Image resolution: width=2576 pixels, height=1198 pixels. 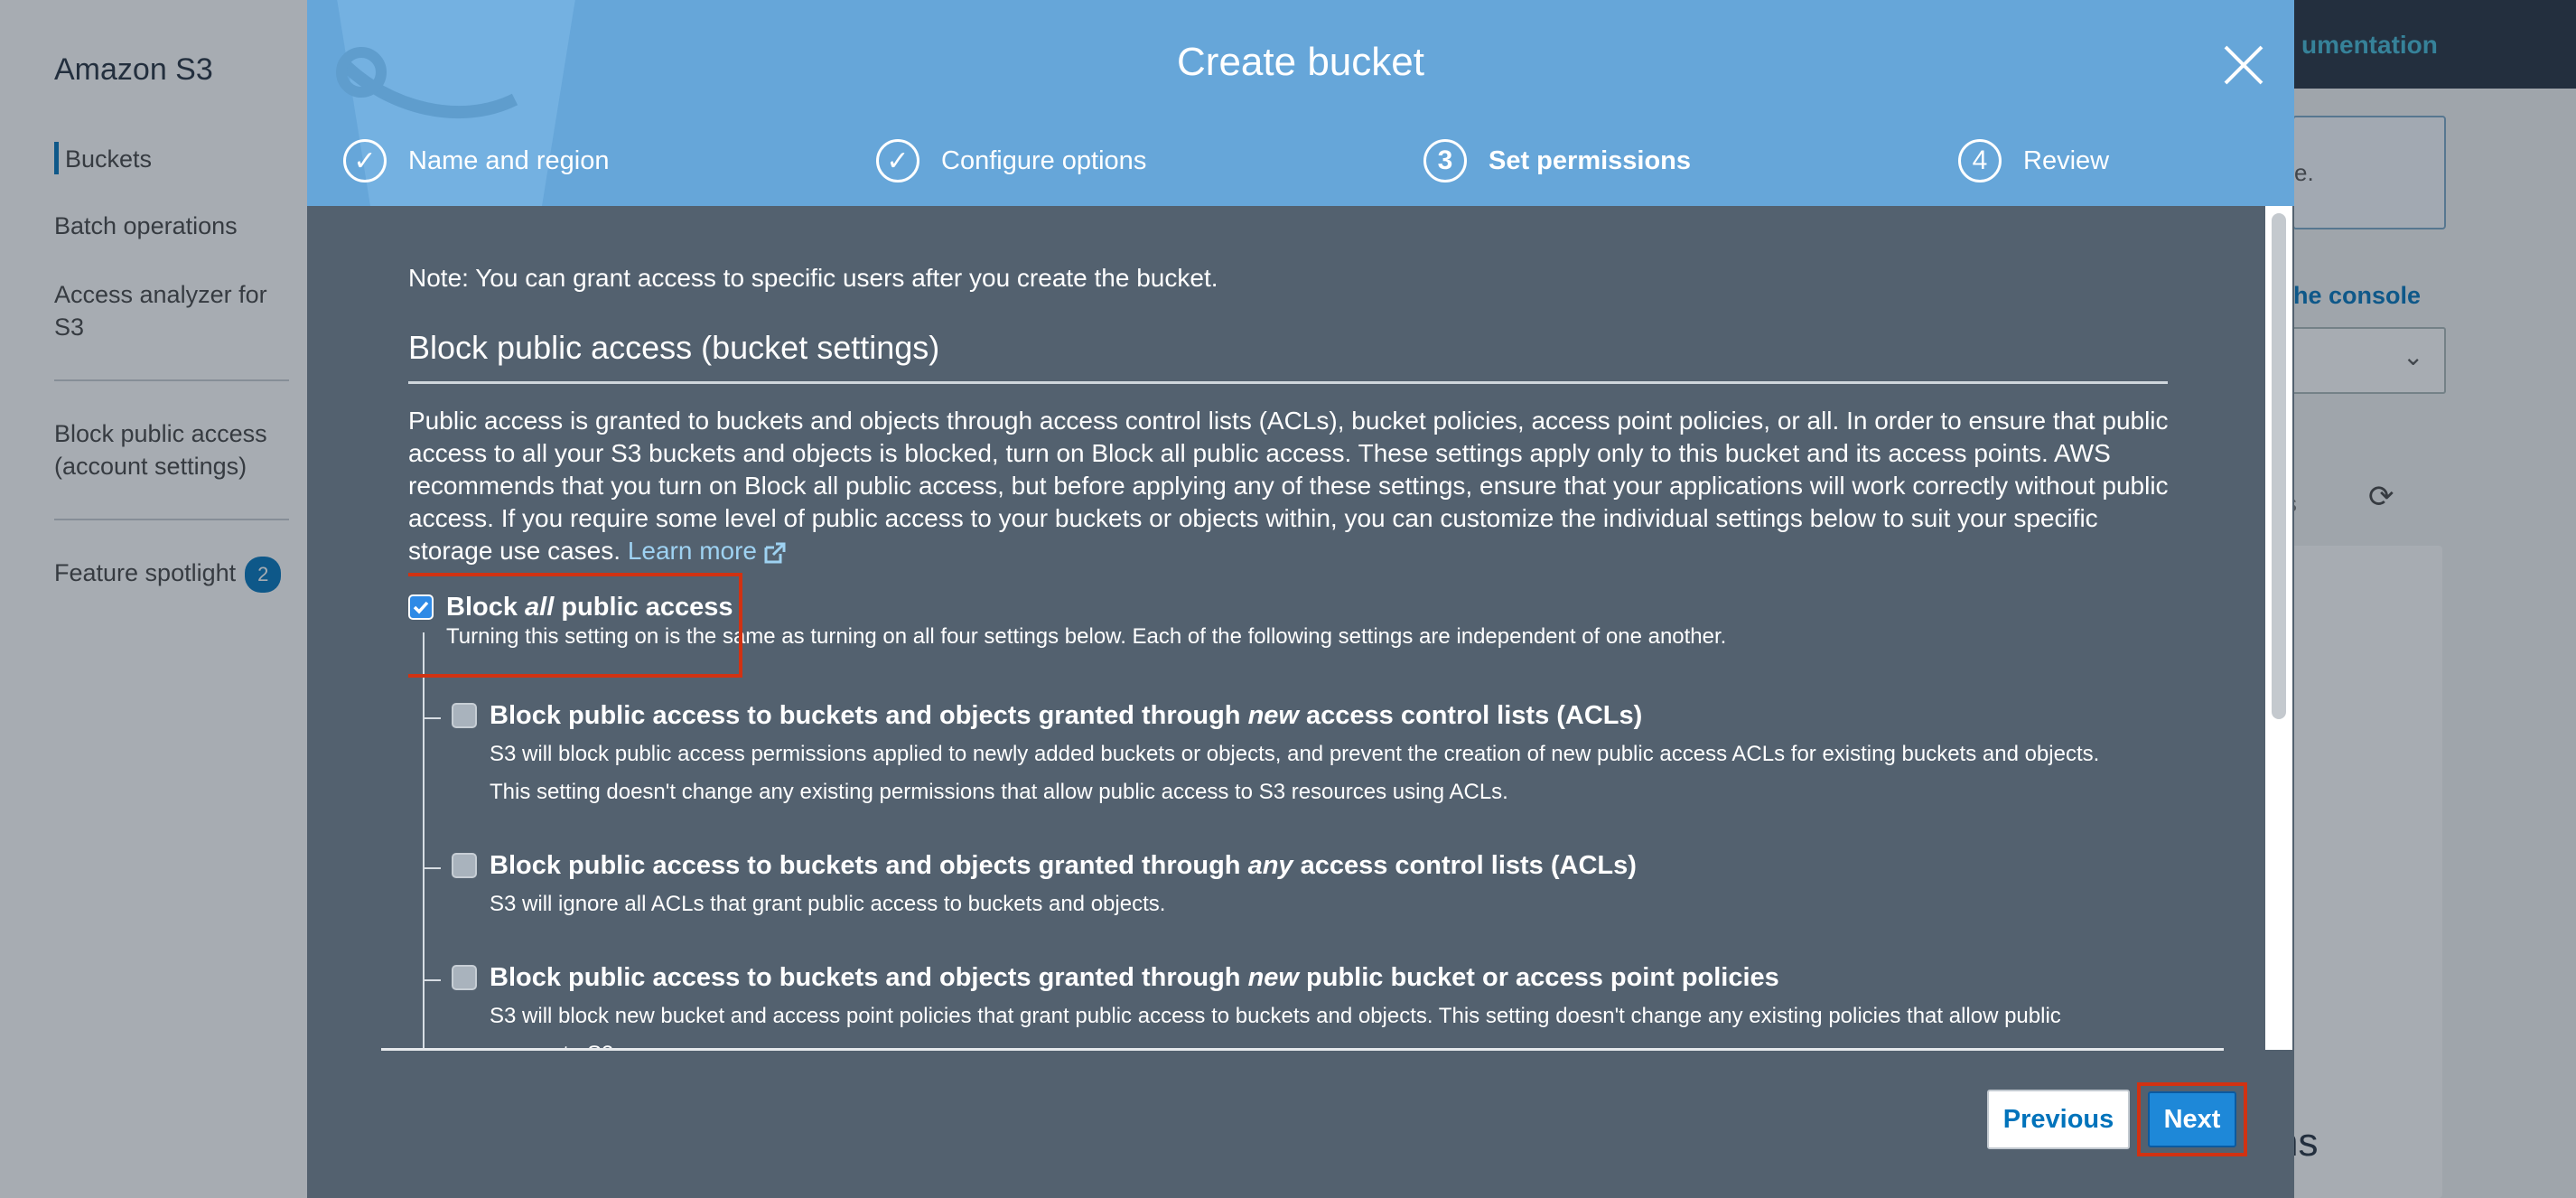 I want to click on step-configure-options: ✓ Configure options, so click(x=1011, y=161).